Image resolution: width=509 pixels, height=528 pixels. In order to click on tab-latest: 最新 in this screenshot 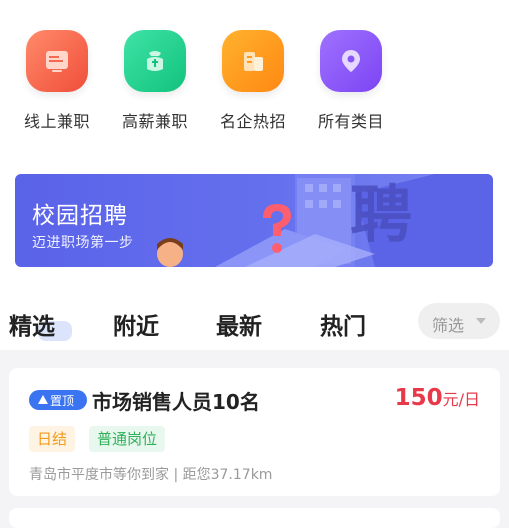, I will do `click(239, 324)`.